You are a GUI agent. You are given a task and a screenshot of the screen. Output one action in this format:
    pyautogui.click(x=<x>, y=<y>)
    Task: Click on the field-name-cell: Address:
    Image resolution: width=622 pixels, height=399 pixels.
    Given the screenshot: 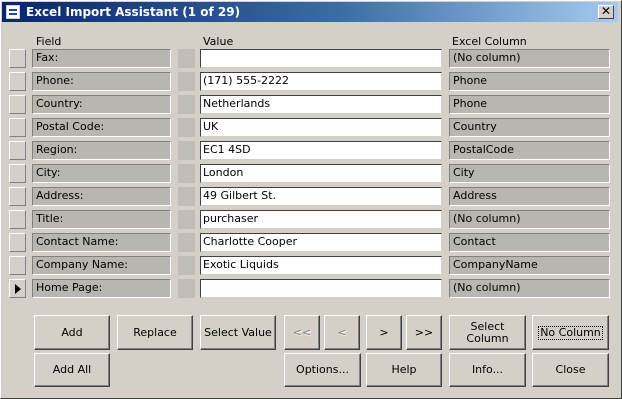 What is the action you would take?
    pyautogui.click(x=101, y=196)
    